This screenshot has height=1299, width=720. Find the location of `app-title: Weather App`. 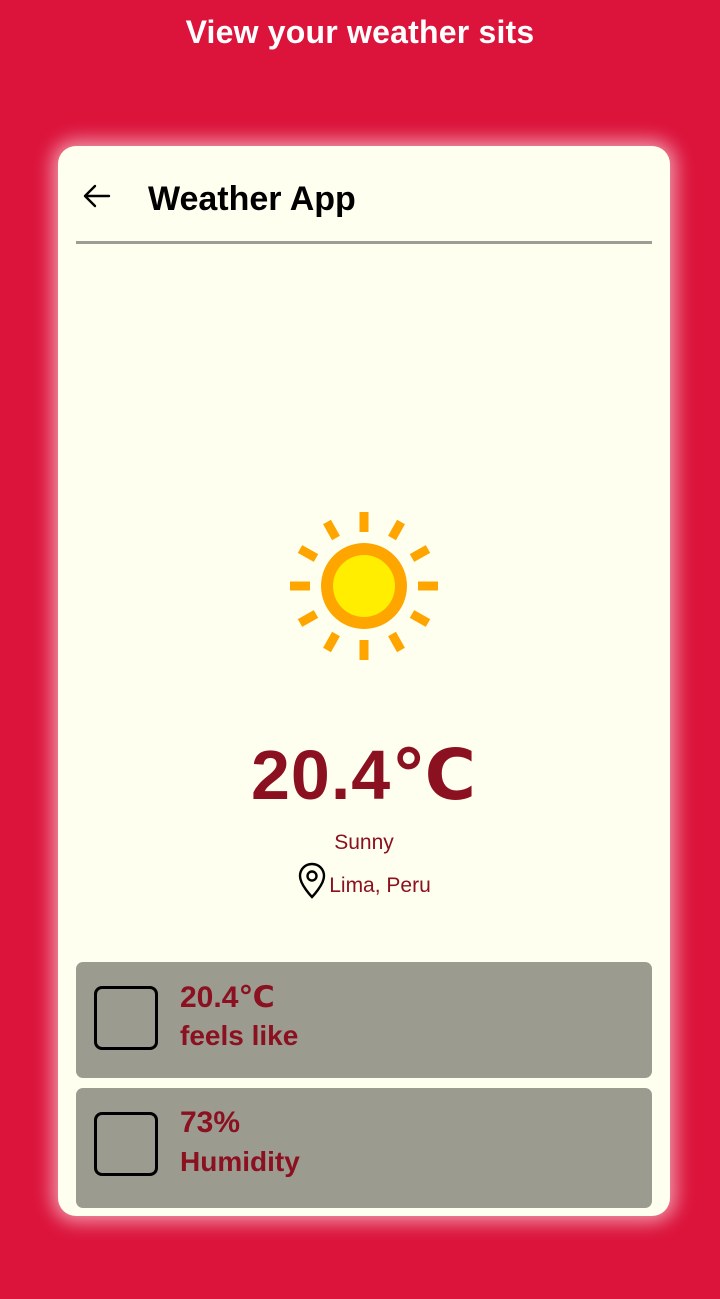

app-title: Weather App is located at coordinates (252, 199).